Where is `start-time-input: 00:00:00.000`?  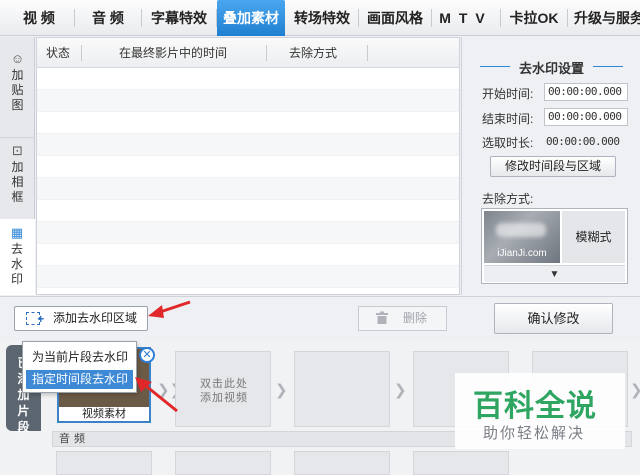 start-time-input: 00:00:00.000 is located at coordinates (586, 92).